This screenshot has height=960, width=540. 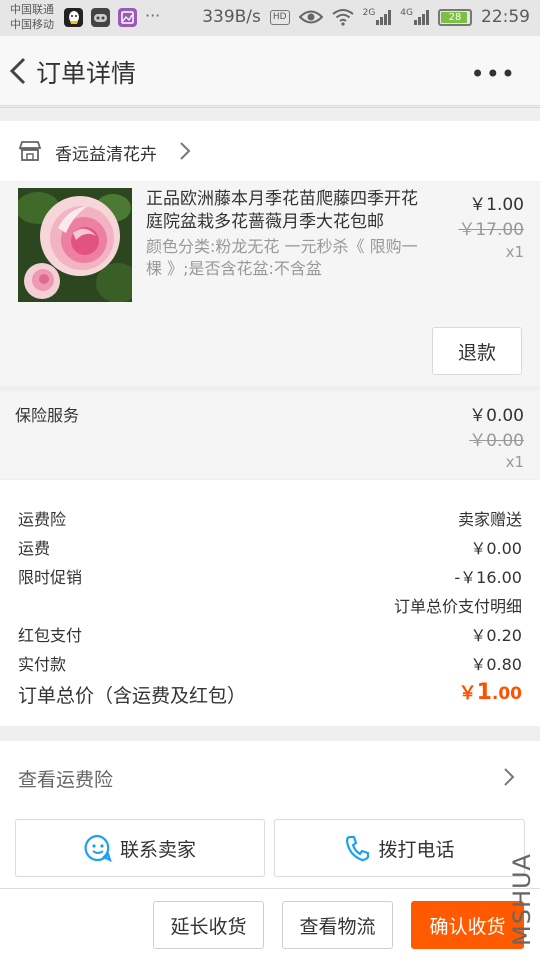 What do you see at coordinates (467, 693) in the screenshot?
I see `total-currency: ￥` at bounding box center [467, 693].